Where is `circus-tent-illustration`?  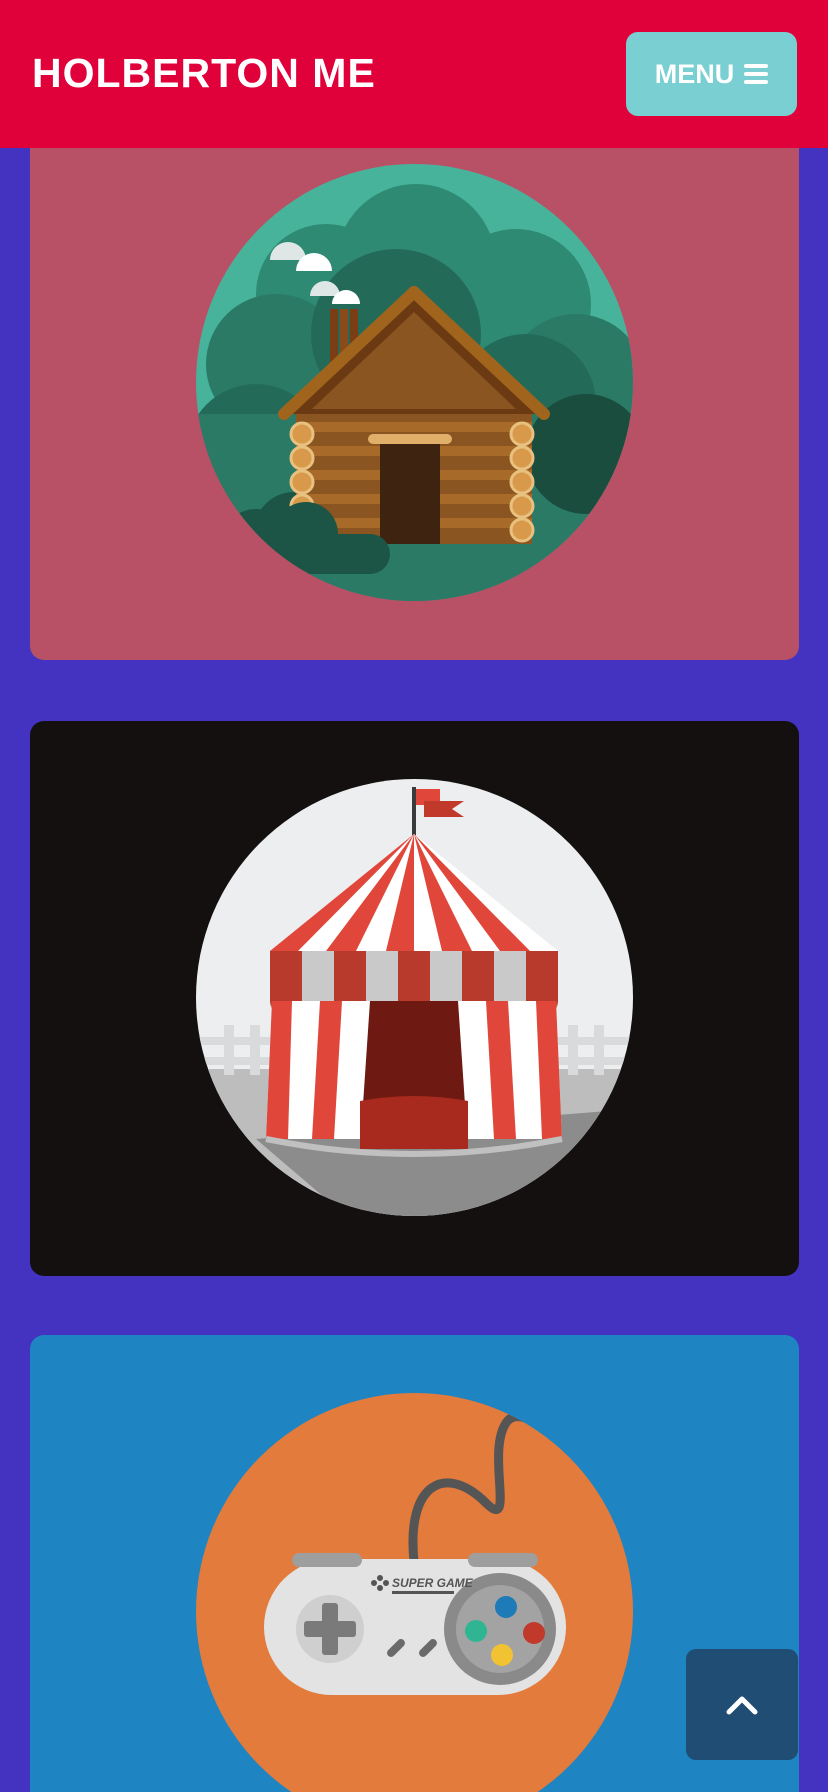
circus-tent-illustration is located at coordinates (414, 997).